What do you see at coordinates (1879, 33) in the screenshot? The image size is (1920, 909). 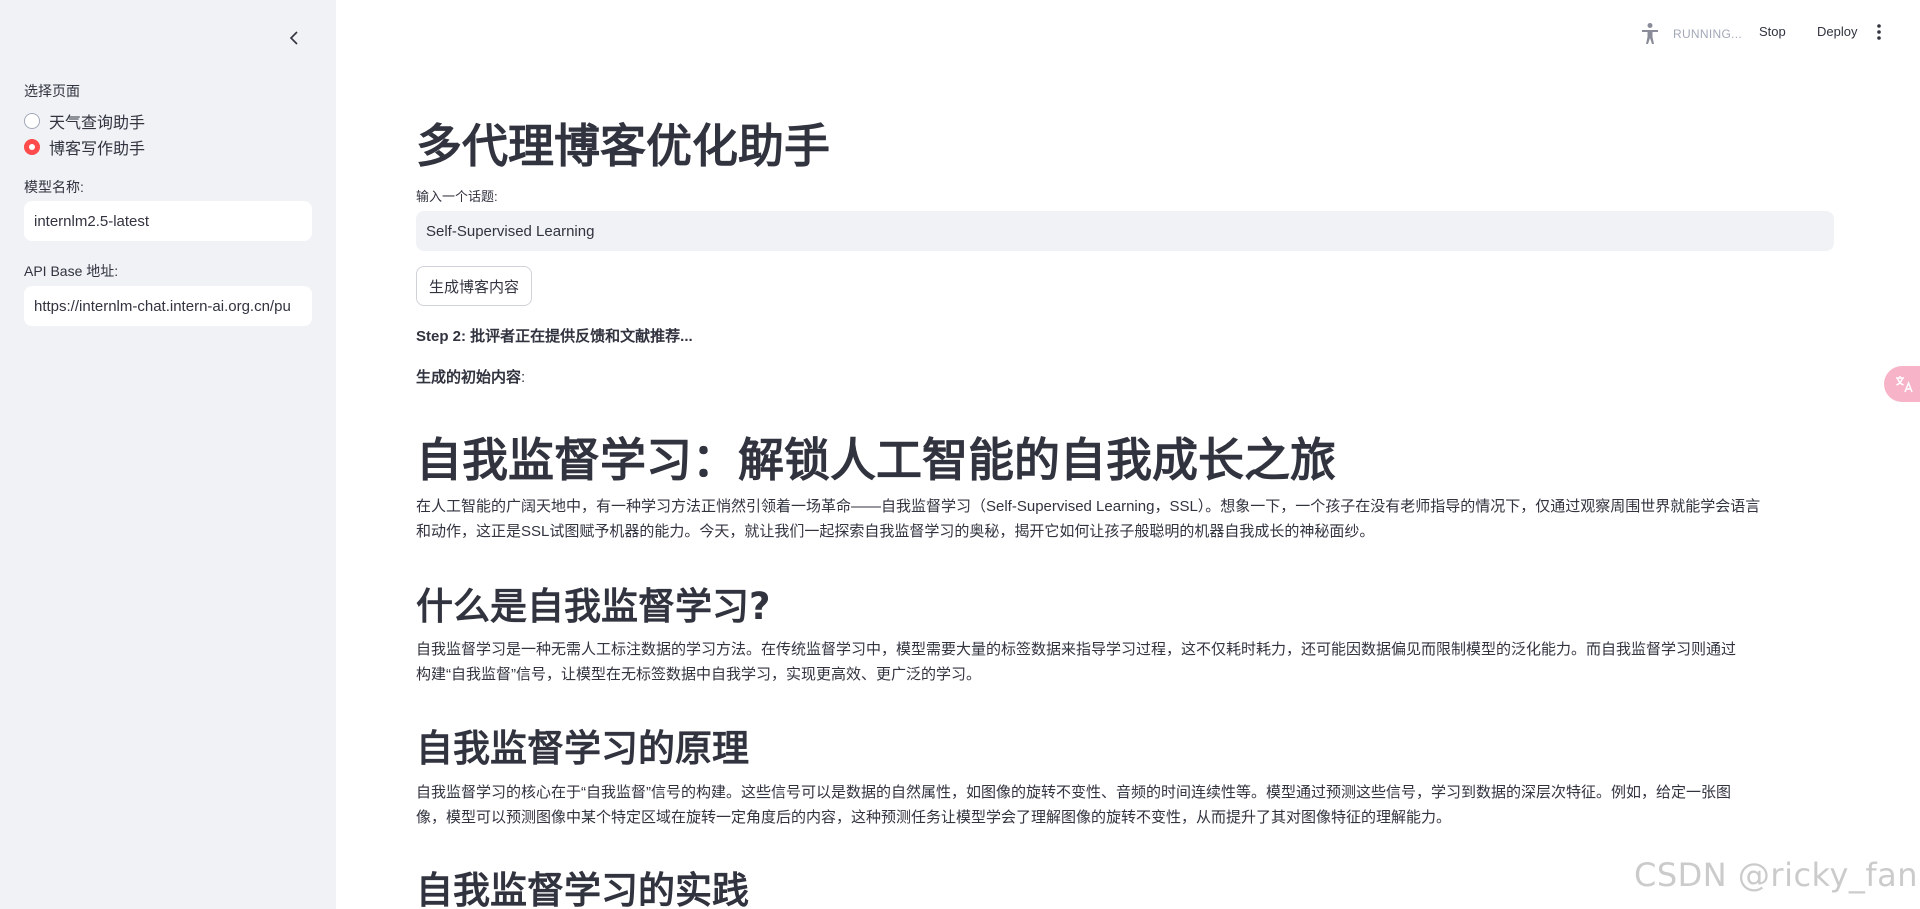 I see `more-vertical-icon` at bounding box center [1879, 33].